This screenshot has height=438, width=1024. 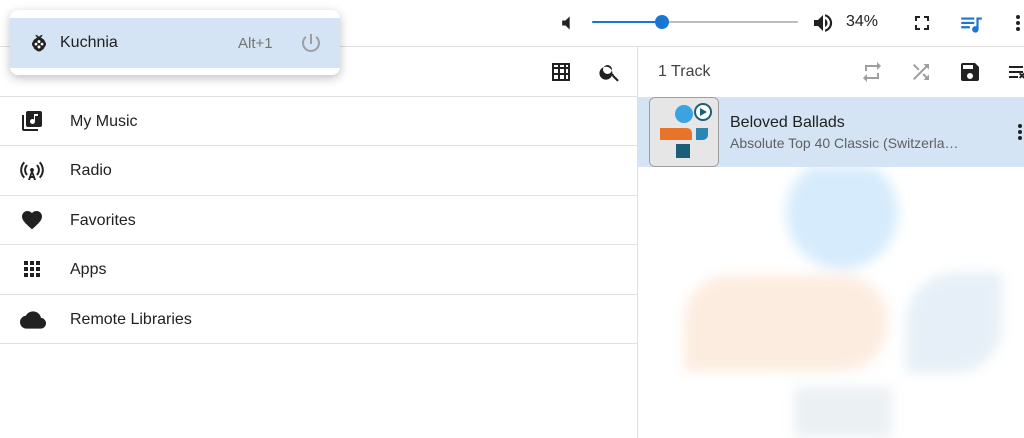 What do you see at coordinates (89, 42) in the screenshot?
I see `player-name: Kuchnia` at bounding box center [89, 42].